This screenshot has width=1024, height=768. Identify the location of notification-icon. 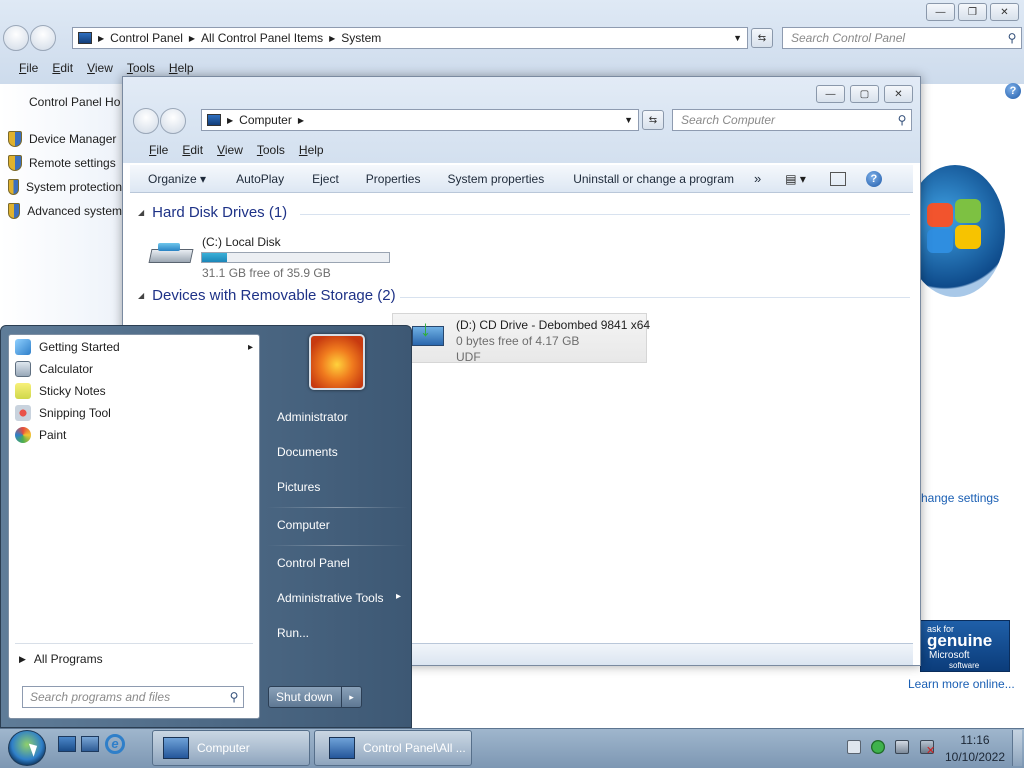
(854, 747).